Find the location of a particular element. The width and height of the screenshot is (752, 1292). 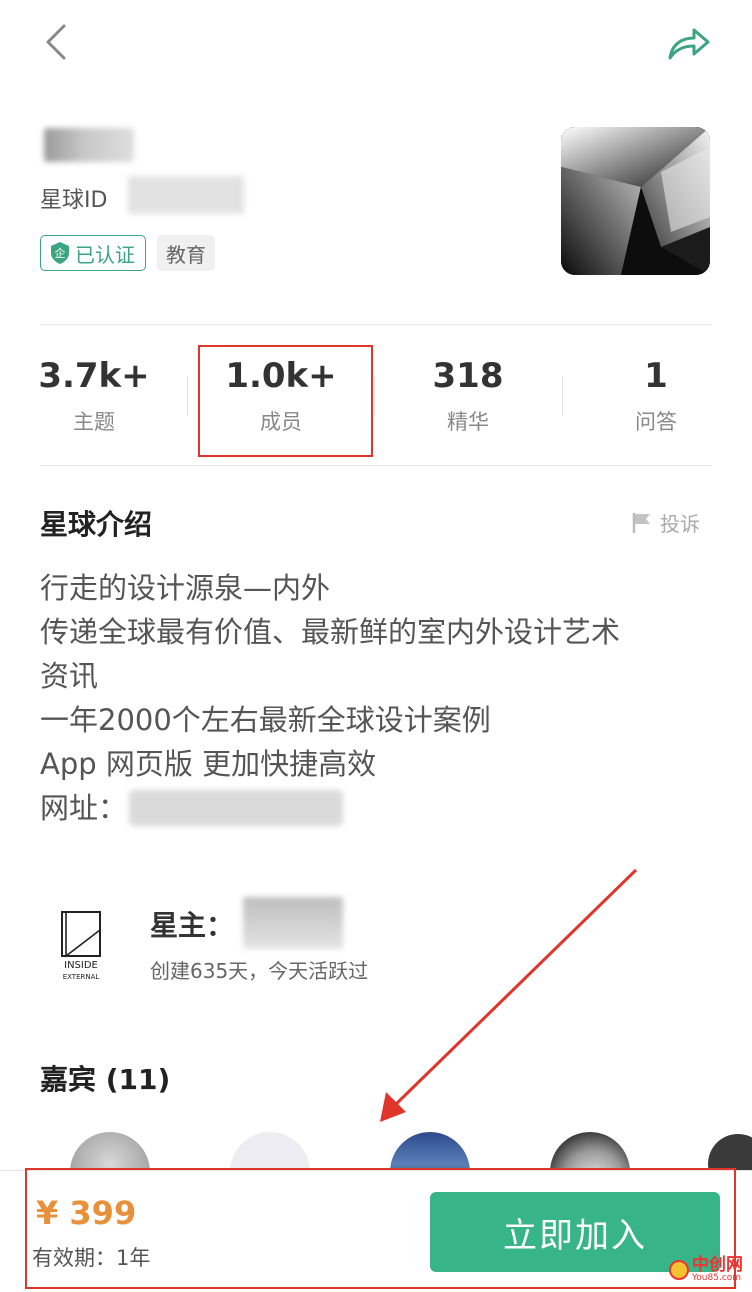

intro-line: 行走的设计源泉—内外 is located at coordinates (185, 588).